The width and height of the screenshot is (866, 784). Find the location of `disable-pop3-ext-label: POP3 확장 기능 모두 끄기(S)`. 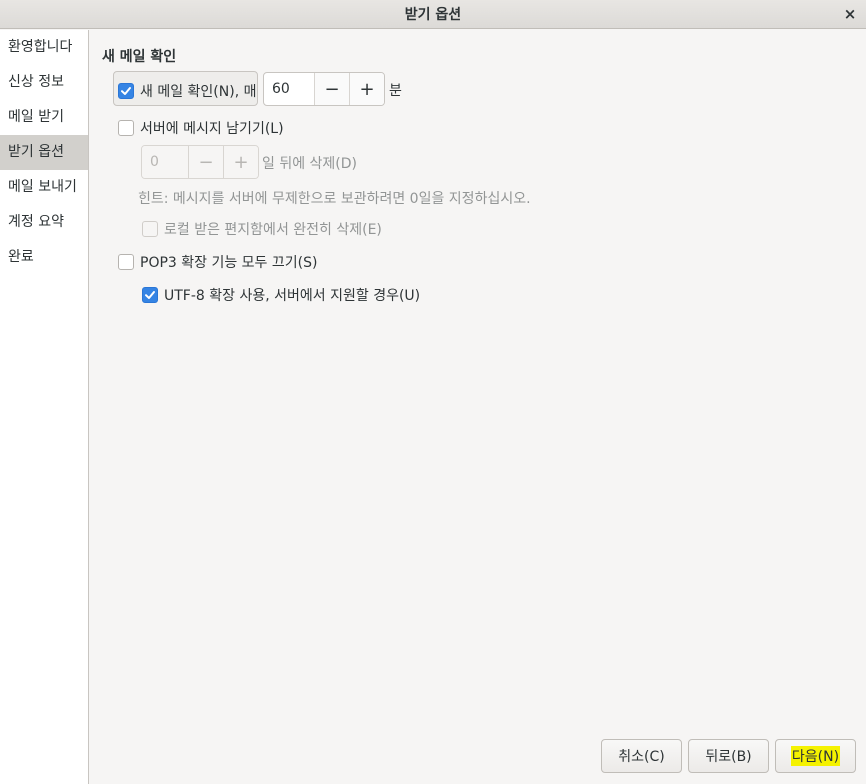

disable-pop3-ext-label: POP3 확장 기능 모두 끄기(S) is located at coordinates (229, 263).